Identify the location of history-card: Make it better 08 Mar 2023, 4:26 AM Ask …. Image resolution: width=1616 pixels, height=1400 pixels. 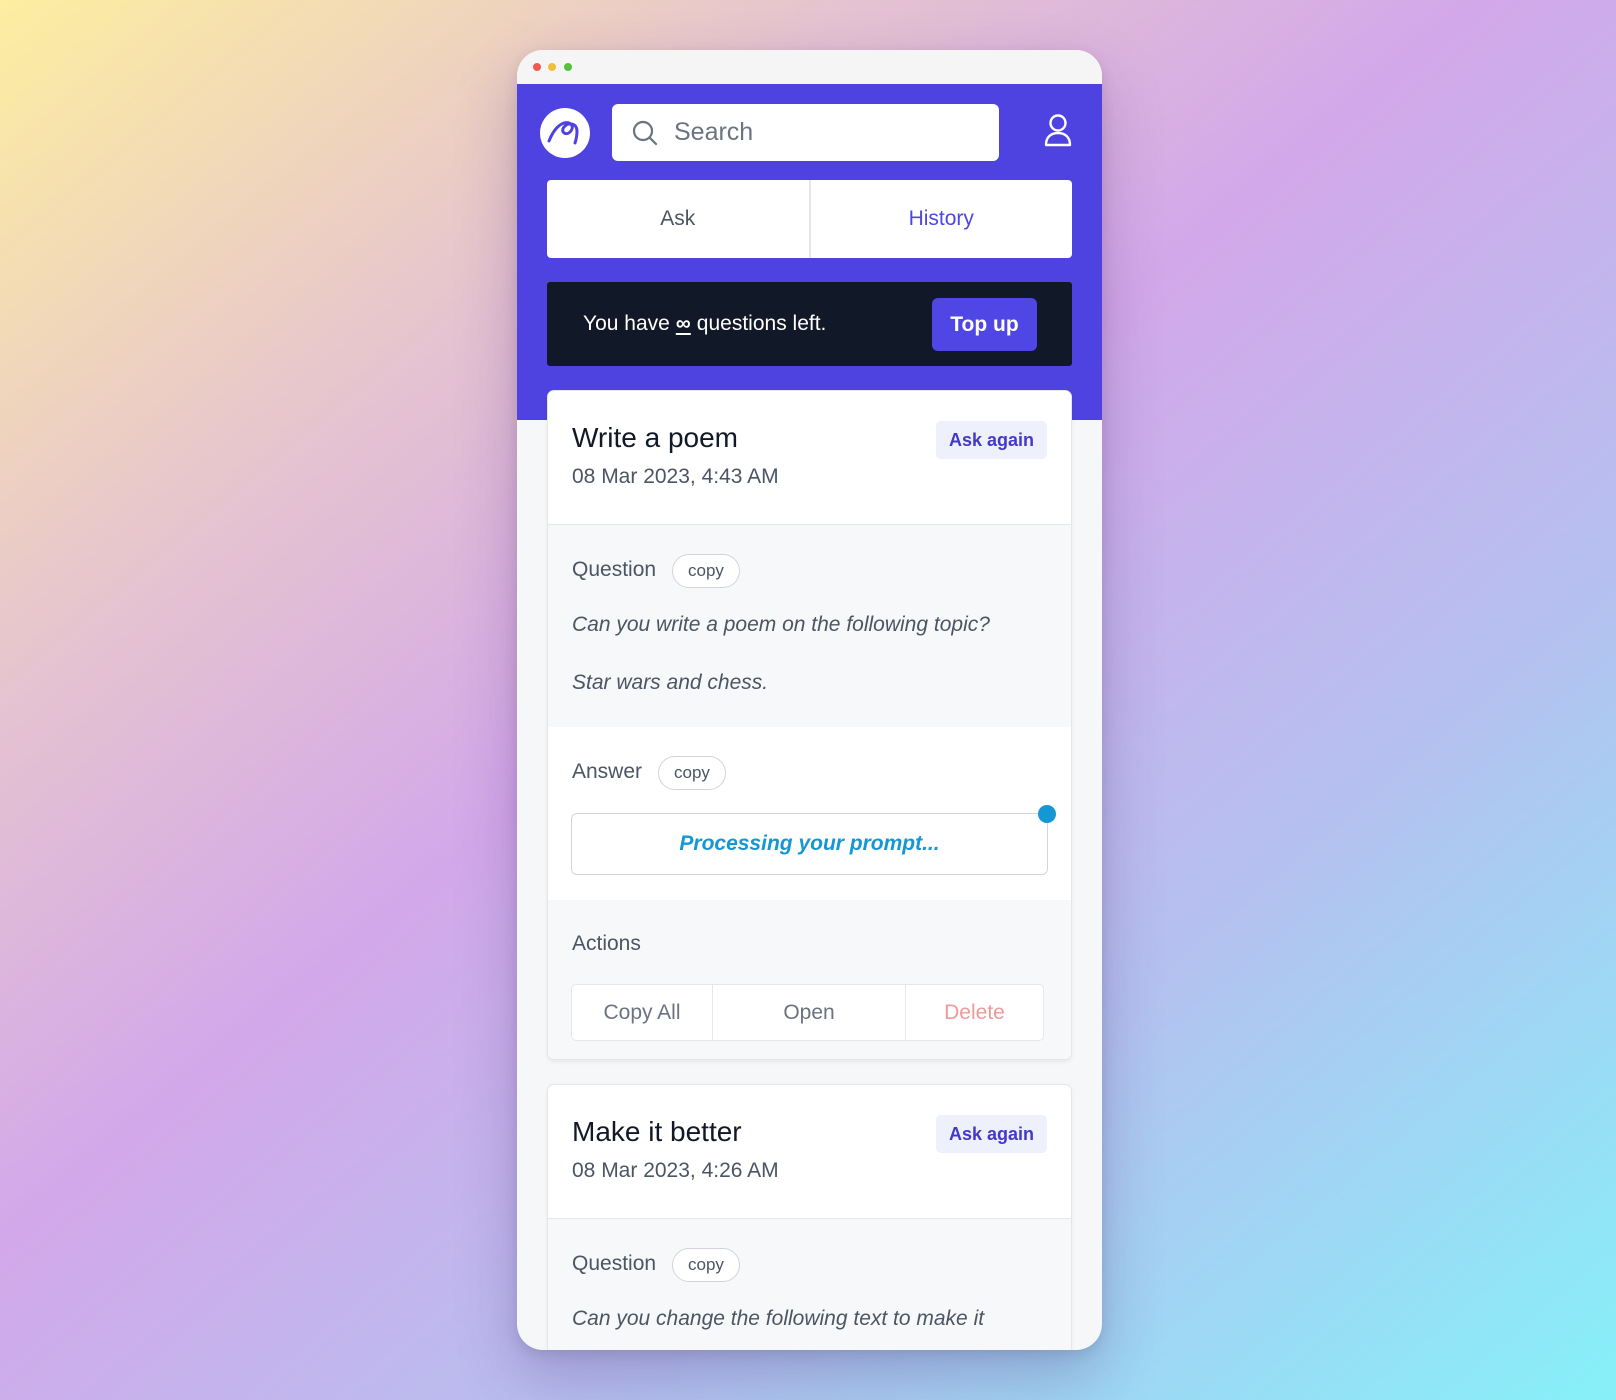
(809, 1217).